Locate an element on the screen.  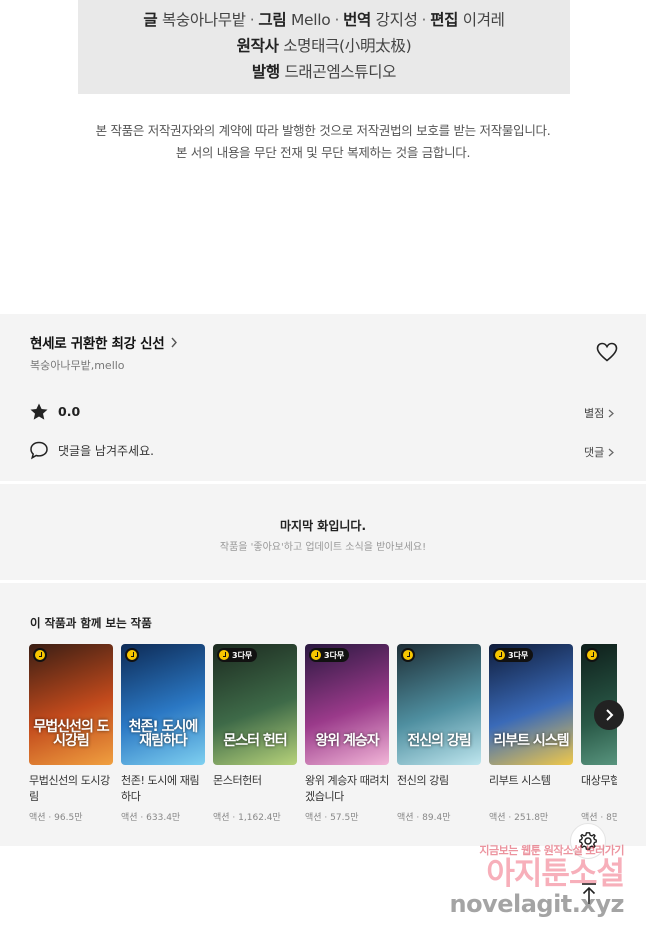
recommendation-cover: 전신의 강림 is located at coordinates (439, 704).